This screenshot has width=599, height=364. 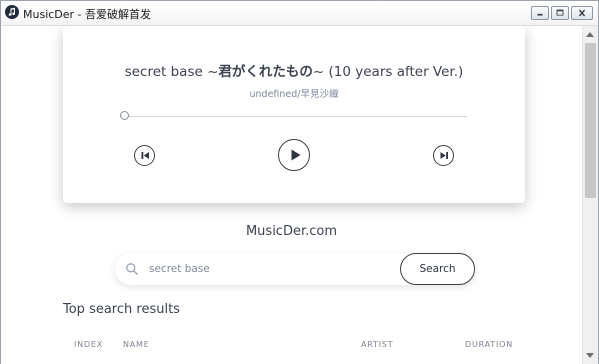 I want to click on minimize-button, so click(x=540, y=13).